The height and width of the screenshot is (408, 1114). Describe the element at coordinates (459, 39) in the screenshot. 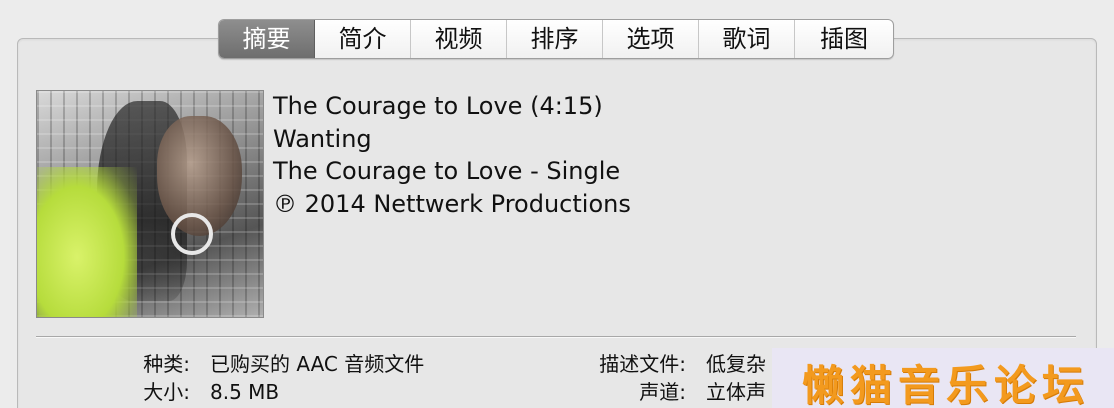

I see `tab-video: 视频` at that location.